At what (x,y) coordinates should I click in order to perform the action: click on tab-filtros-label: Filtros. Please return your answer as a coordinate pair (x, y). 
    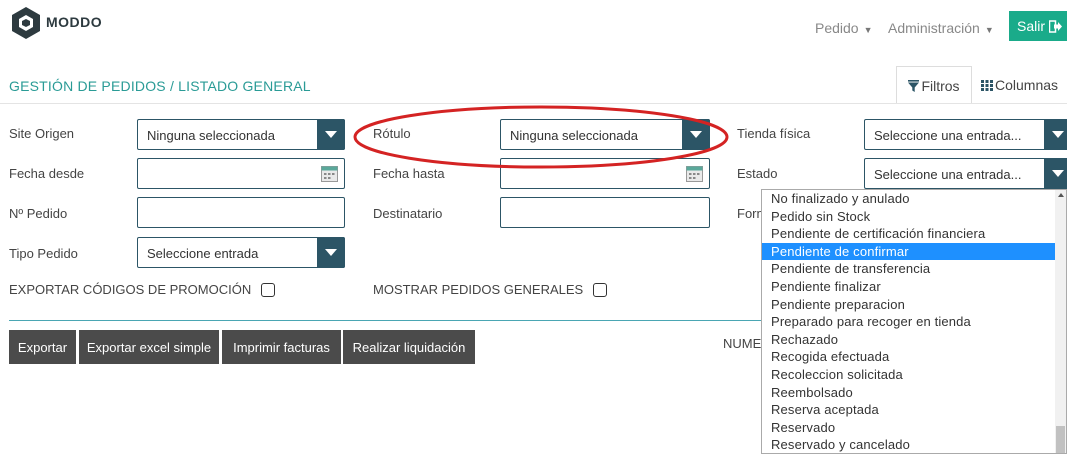
    Looking at the image, I should click on (940, 85).